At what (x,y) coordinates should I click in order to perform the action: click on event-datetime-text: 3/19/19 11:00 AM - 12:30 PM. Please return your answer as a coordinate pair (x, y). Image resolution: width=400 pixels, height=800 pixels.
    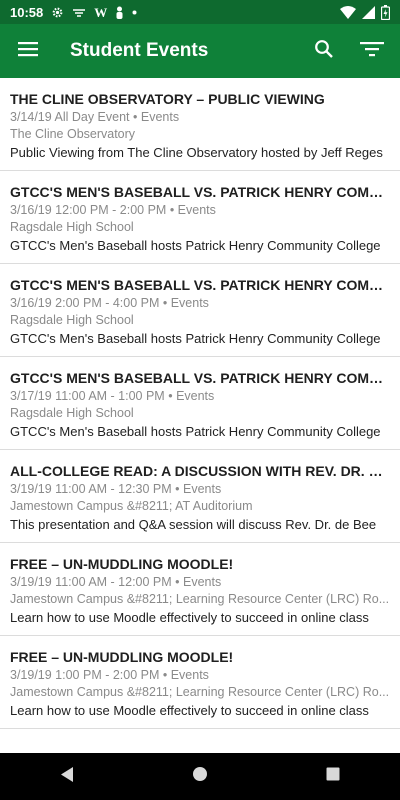
    Looking at the image, I should click on (91, 489).